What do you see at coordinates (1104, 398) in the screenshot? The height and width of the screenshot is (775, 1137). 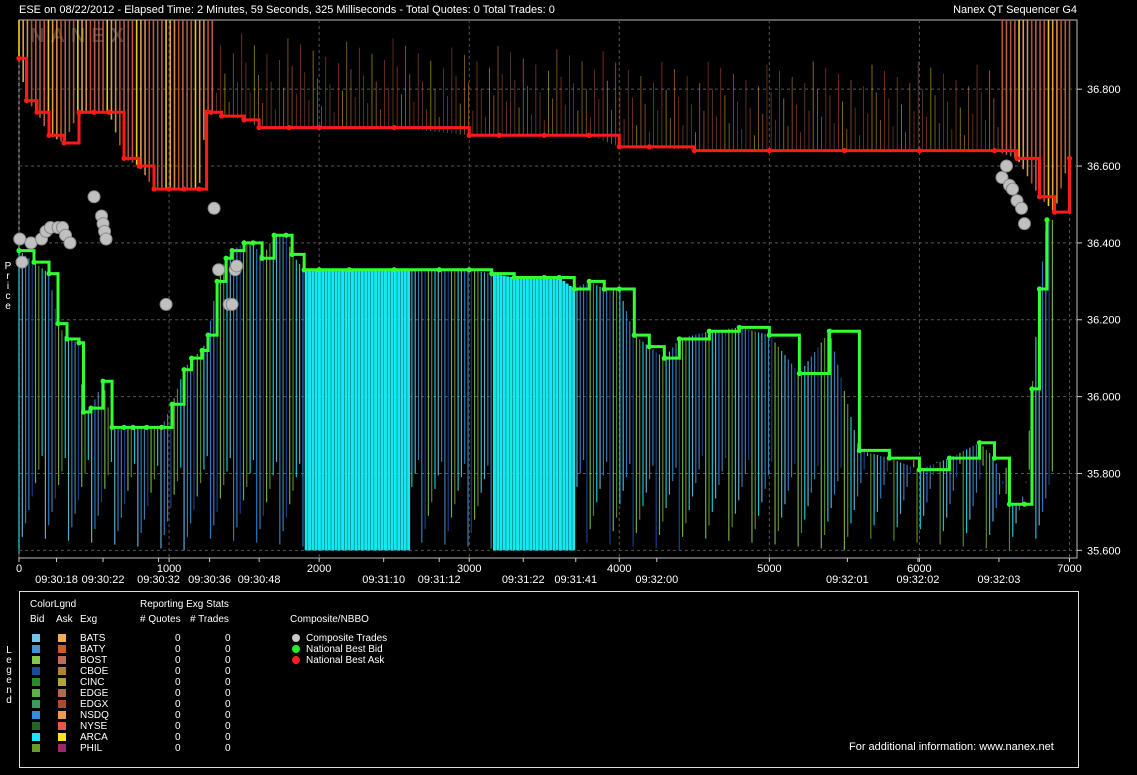 I see `y-tick-label: 36.000` at bounding box center [1104, 398].